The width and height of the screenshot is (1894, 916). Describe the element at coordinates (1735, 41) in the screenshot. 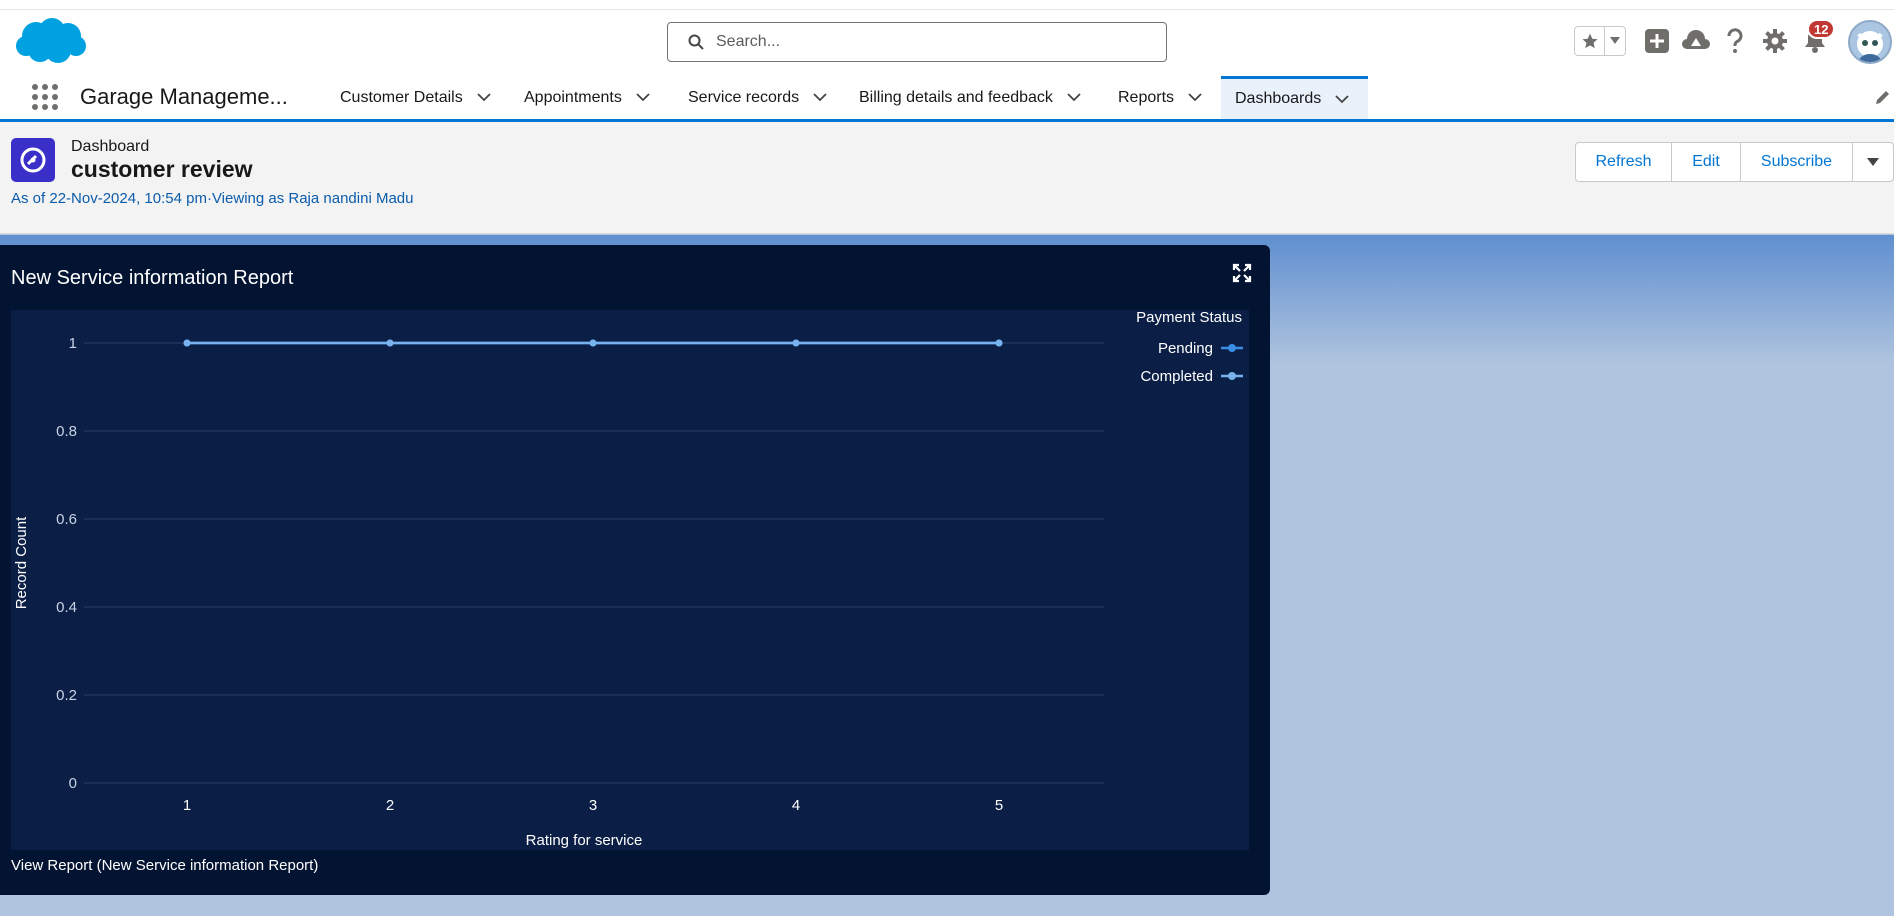

I see `help-icon` at that location.